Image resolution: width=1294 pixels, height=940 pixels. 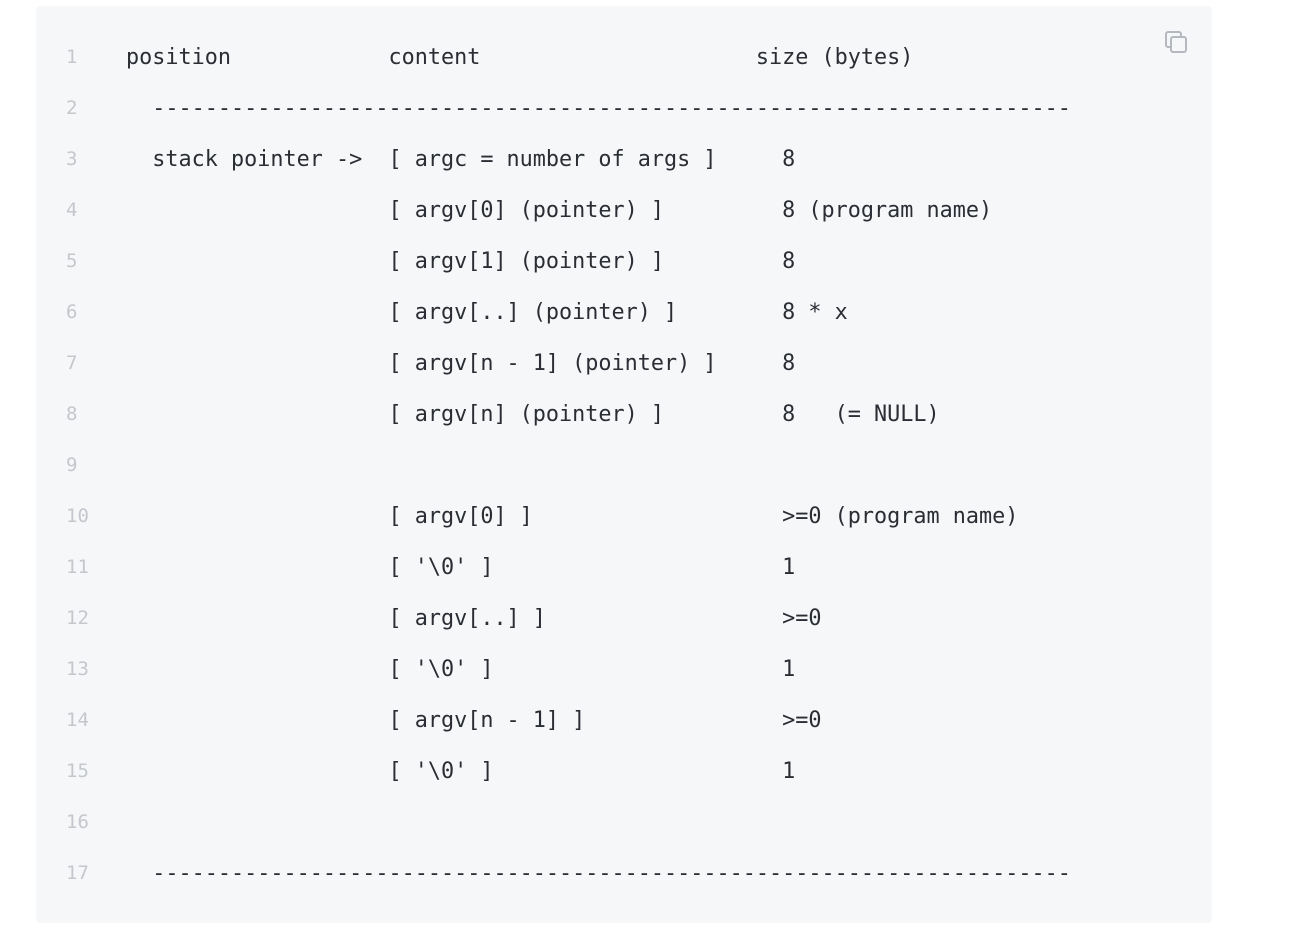 What do you see at coordinates (72, 159) in the screenshot?
I see `line-number: 3` at bounding box center [72, 159].